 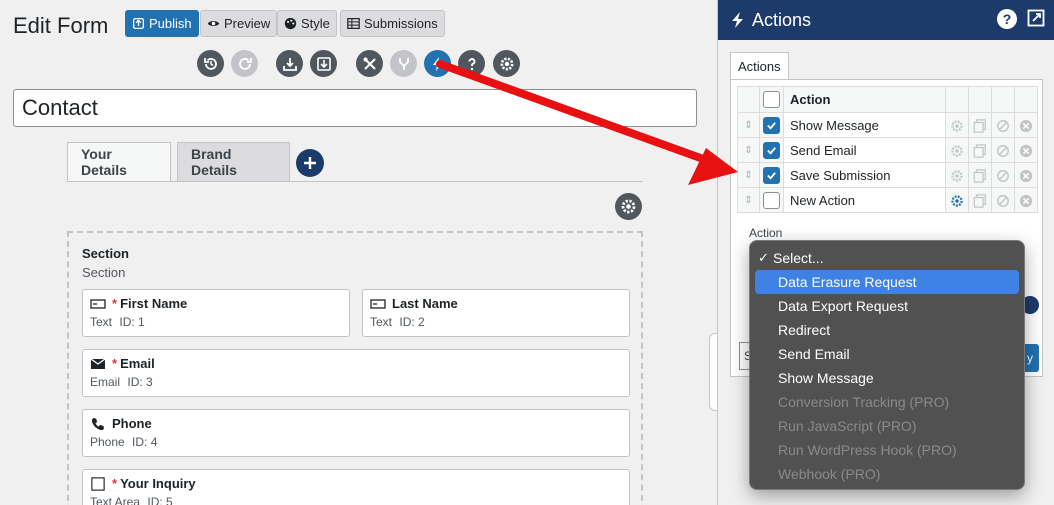 I want to click on question-icon, so click(x=471, y=63).